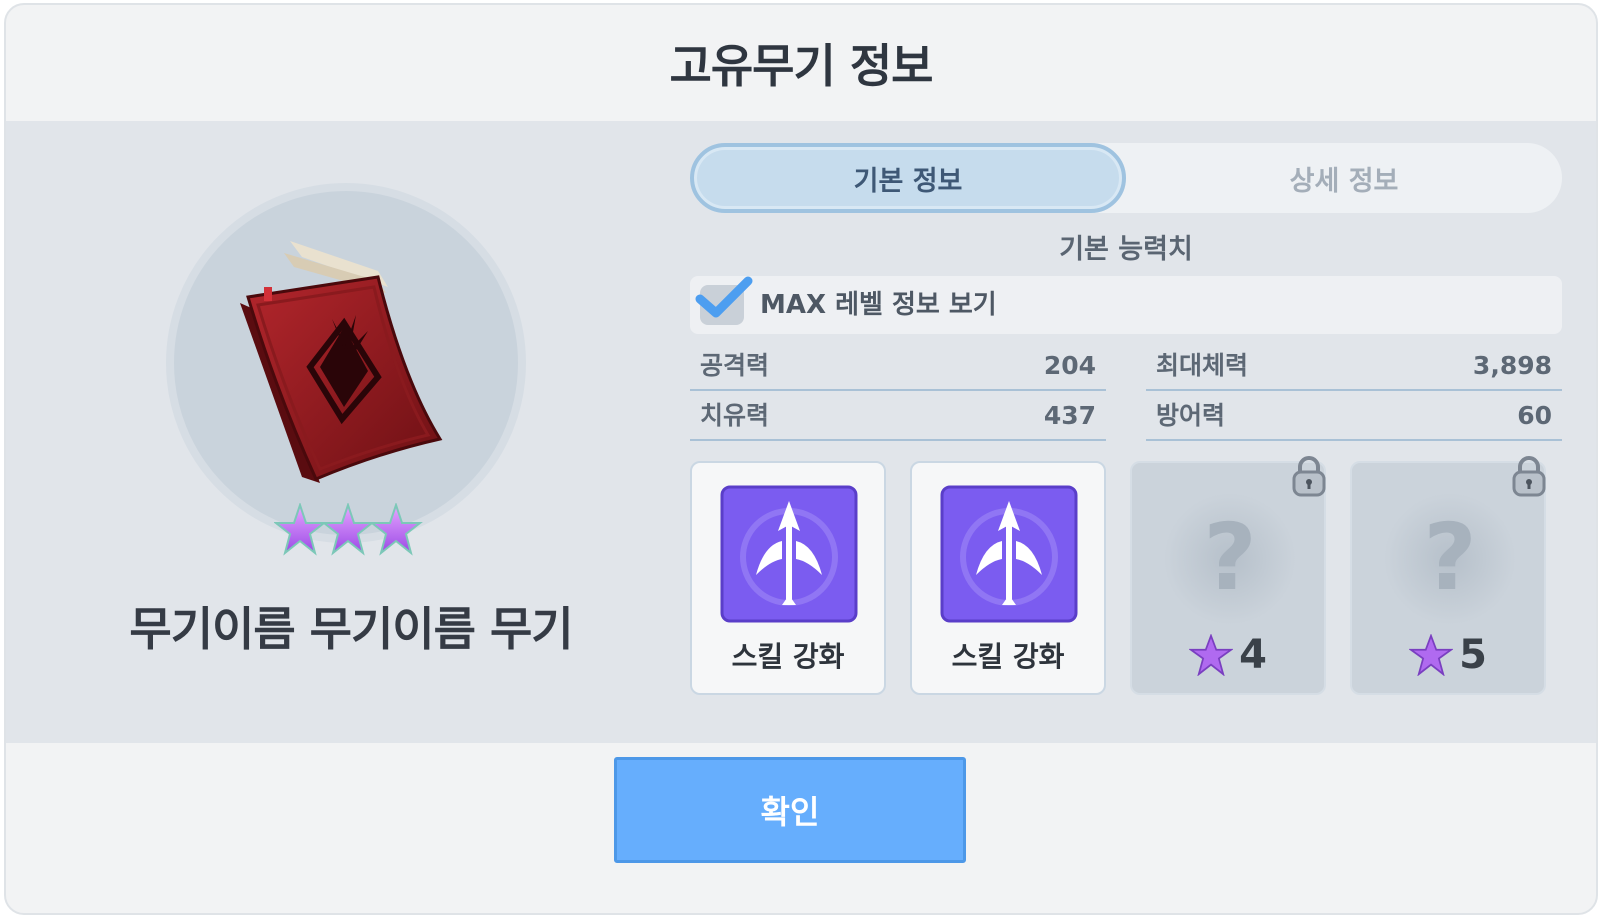  What do you see at coordinates (898, 367) in the screenshot?
I see `stat-row: 공격력 204` at bounding box center [898, 367].